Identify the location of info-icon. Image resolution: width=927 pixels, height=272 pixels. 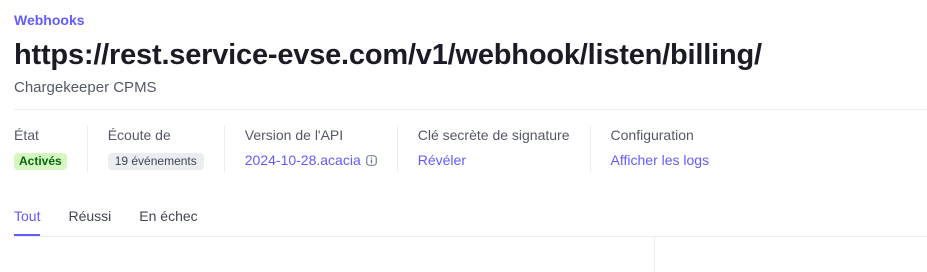
(371, 161).